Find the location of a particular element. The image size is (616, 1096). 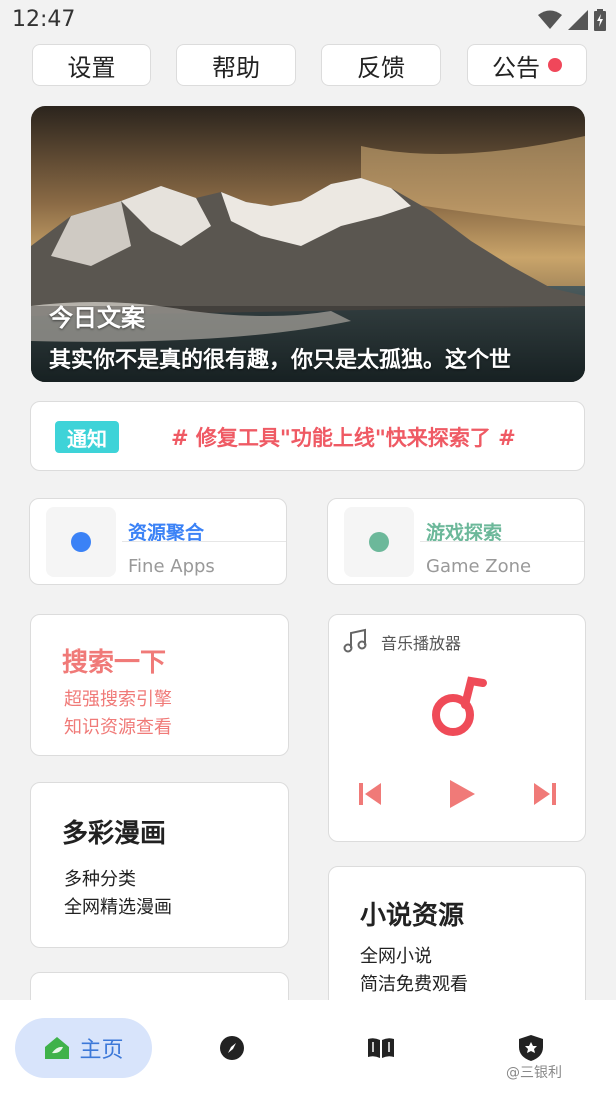

nav-discover-tab is located at coordinates (232, 1048).